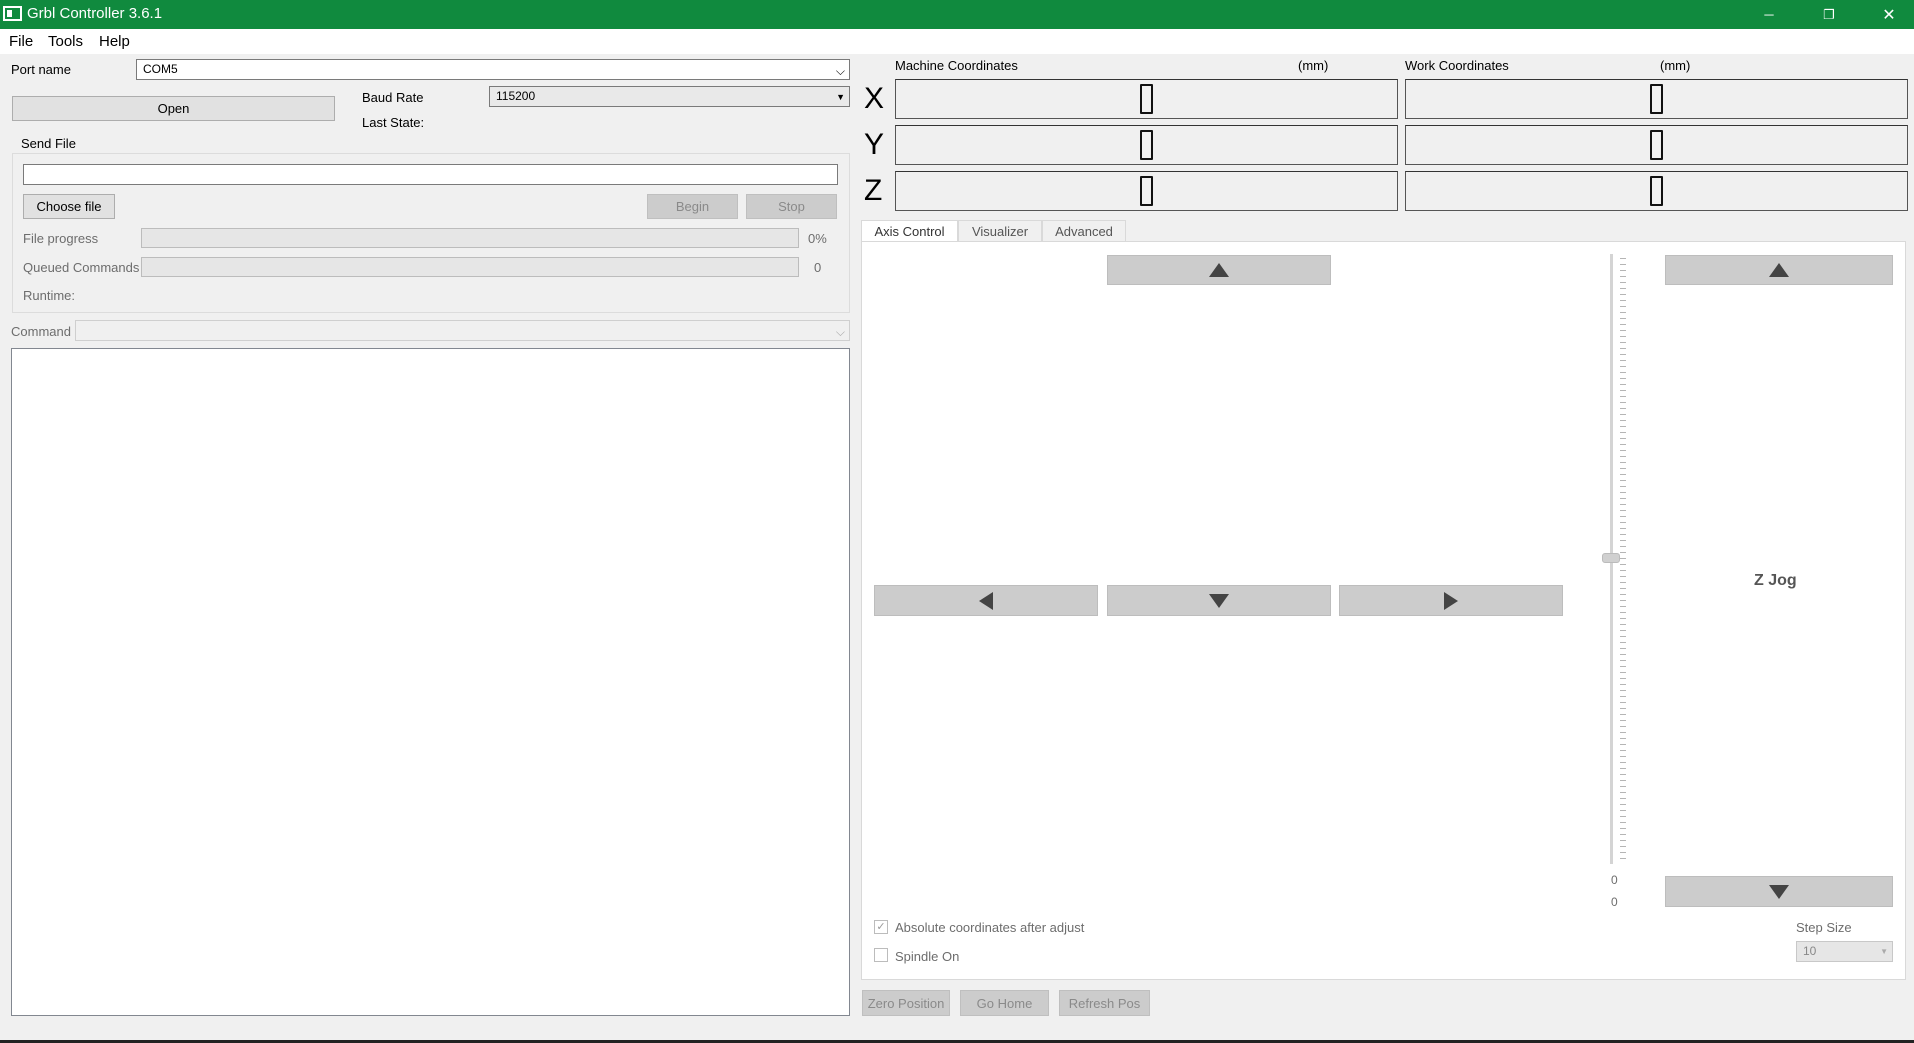  What do you see at coordinates (956, 65) in the screenshot?
I see `machine-coordinates-title: Machine Coordinates` at bounding box center [956, 65].